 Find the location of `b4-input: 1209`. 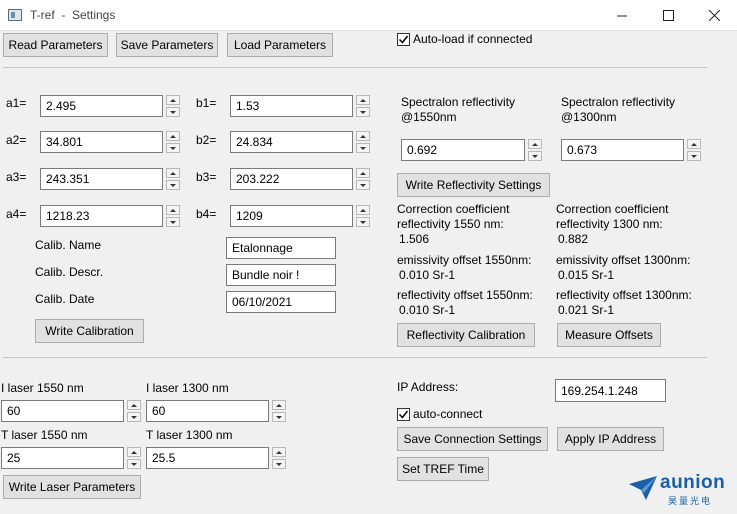

b4-input: 1209 is located at coordinates (291, 216).